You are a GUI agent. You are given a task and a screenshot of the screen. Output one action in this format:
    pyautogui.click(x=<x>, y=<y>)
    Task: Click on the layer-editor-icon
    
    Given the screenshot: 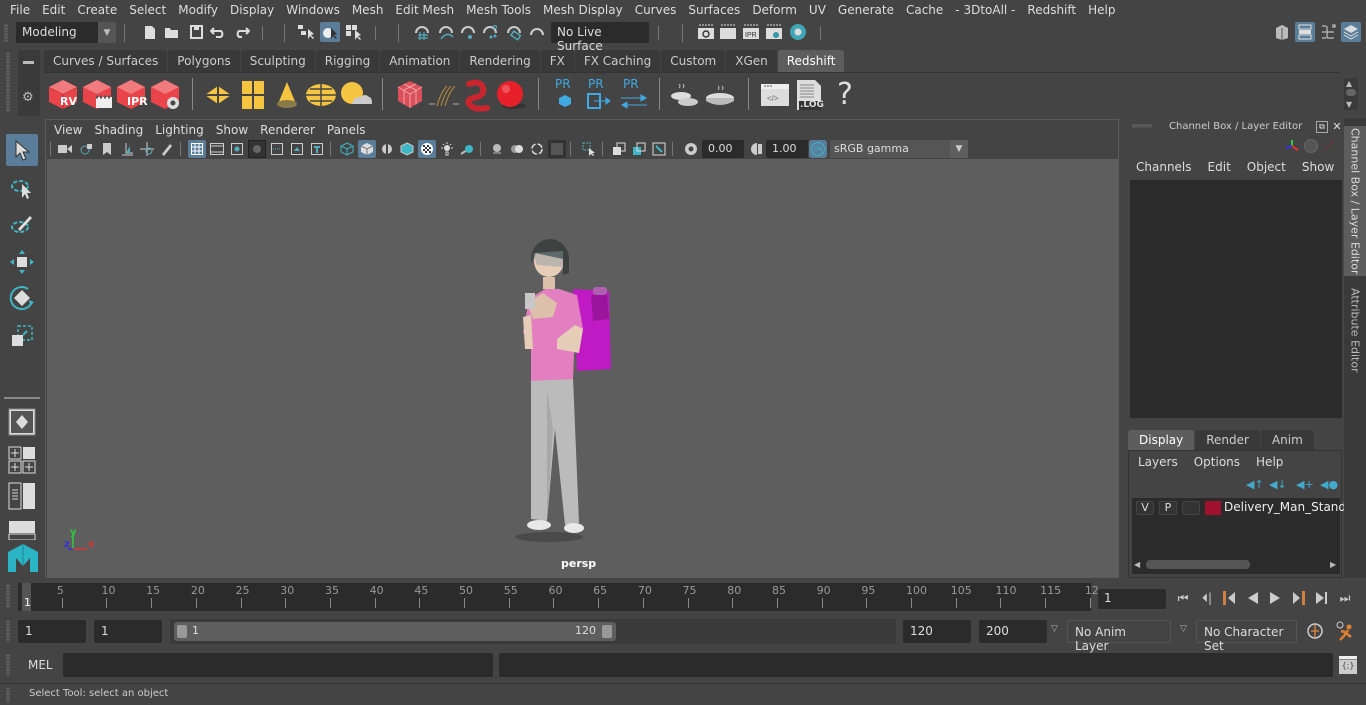 What is the action you would take?
    pyautogui.click(x=1351, y=32)
    